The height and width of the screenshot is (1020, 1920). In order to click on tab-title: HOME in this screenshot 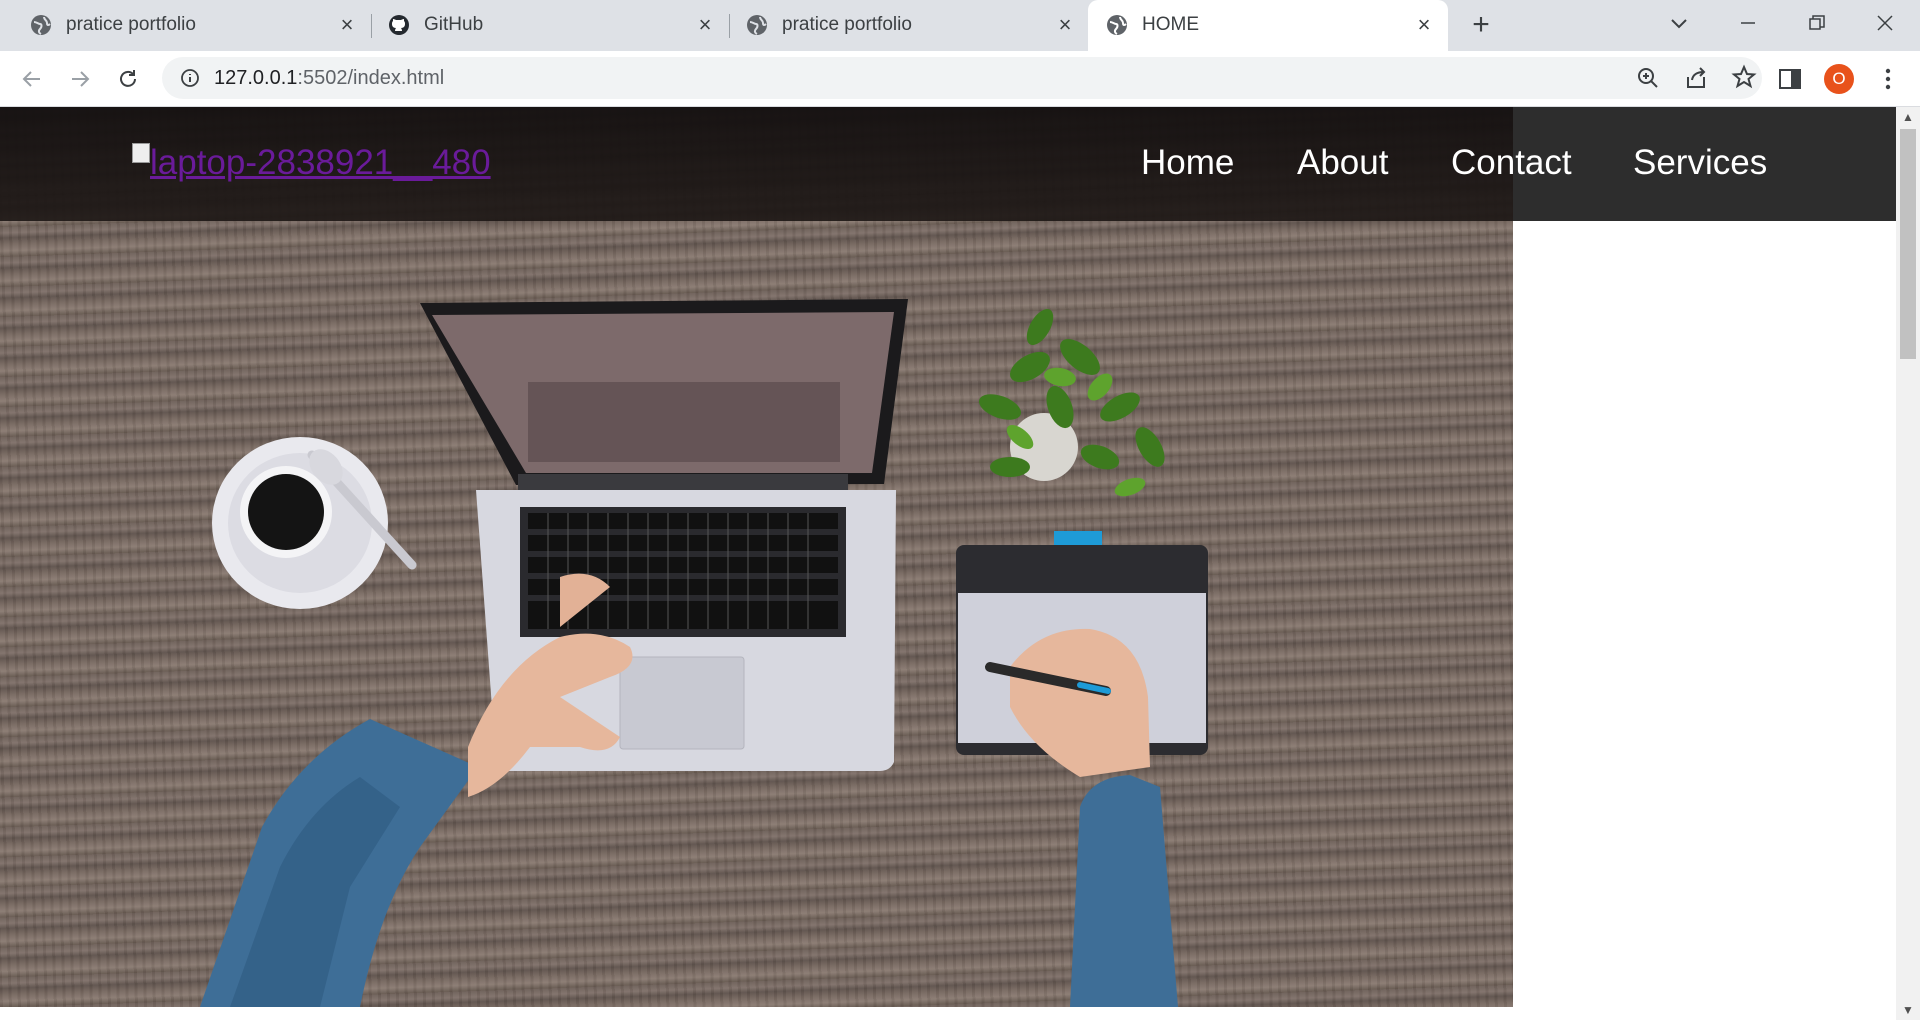, I will do `click(1170, 24)`.